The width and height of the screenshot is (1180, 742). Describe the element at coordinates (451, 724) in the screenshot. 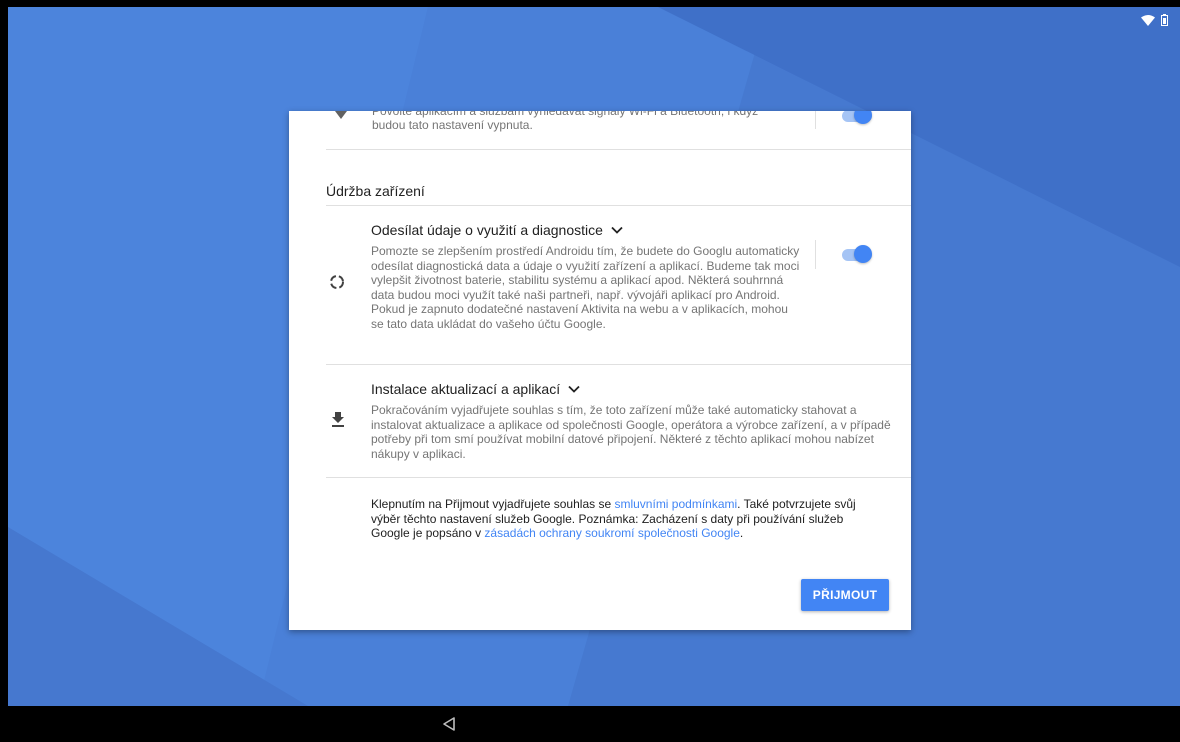

I see `back-icon` at that location.